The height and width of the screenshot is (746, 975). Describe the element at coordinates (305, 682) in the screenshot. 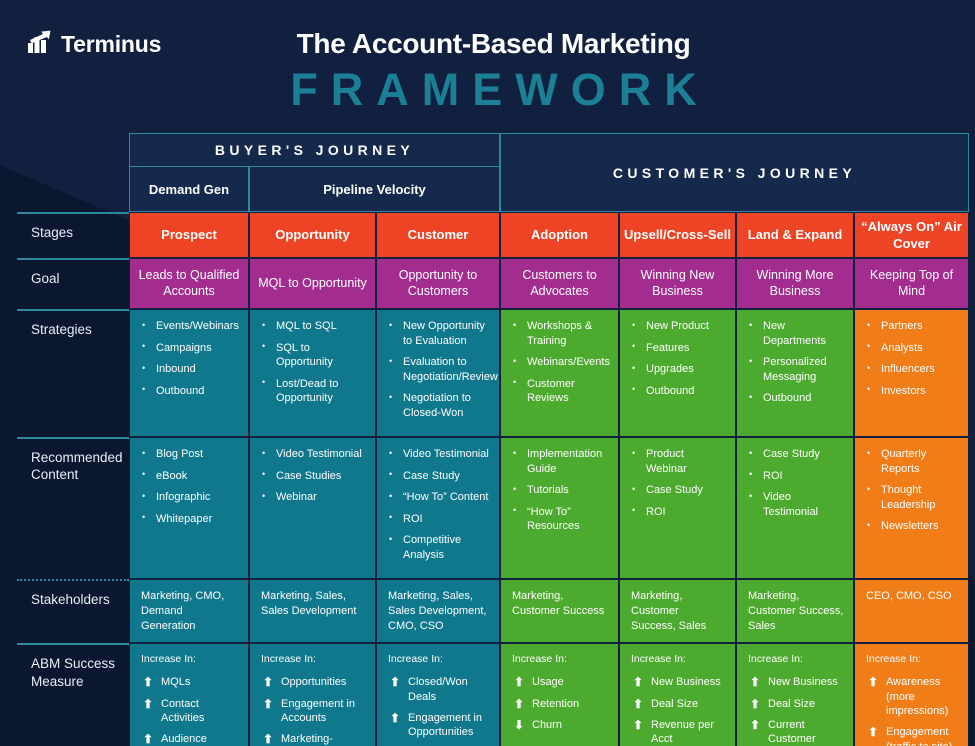

I see `measure-item: ⬆ Opportunities` at that location.